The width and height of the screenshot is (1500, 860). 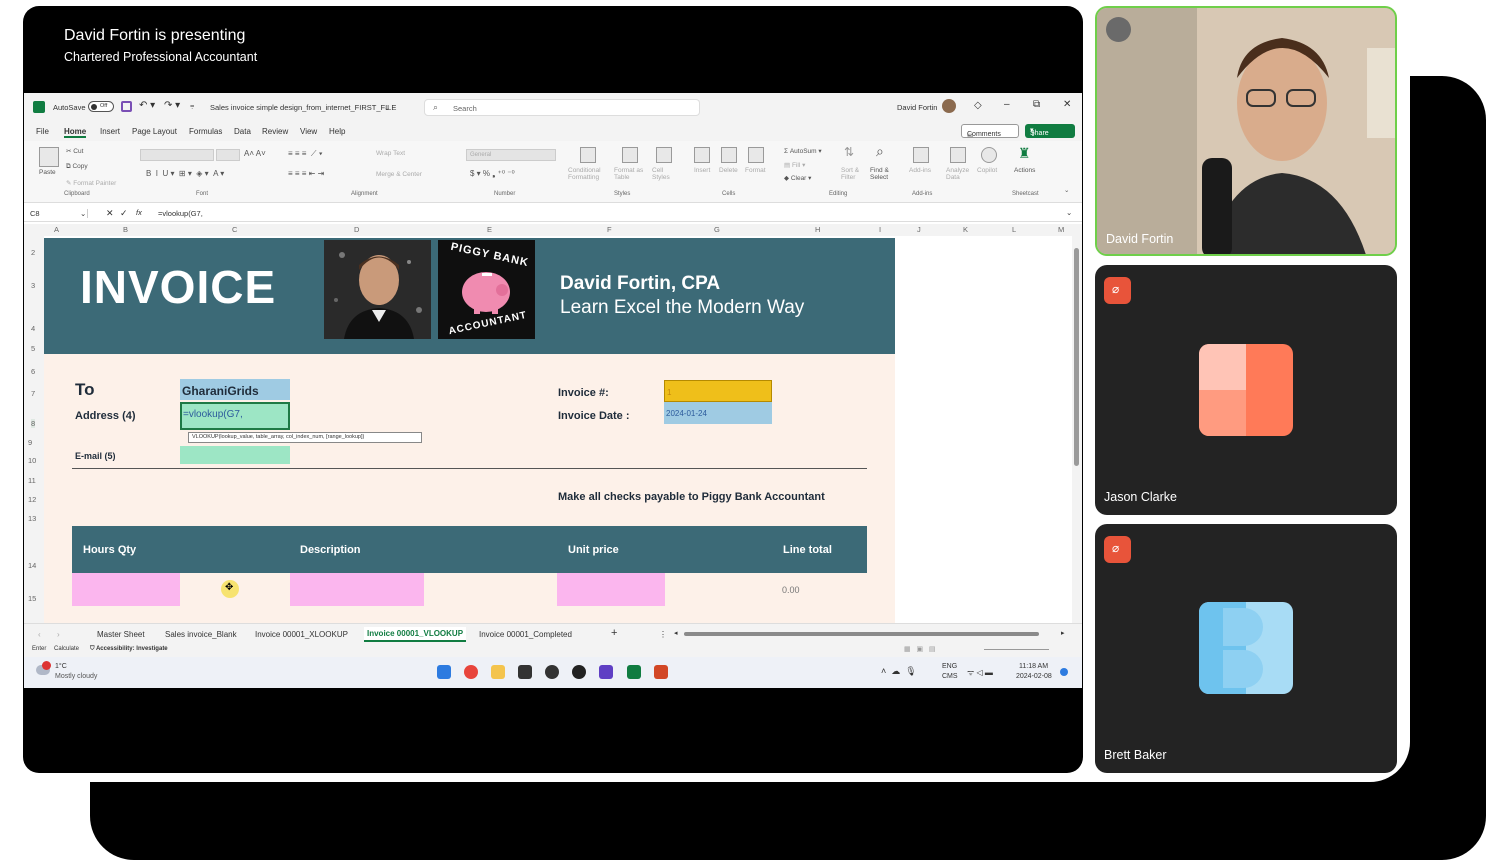 I want to click on headset-app-icon, so click(x=606, y=672).